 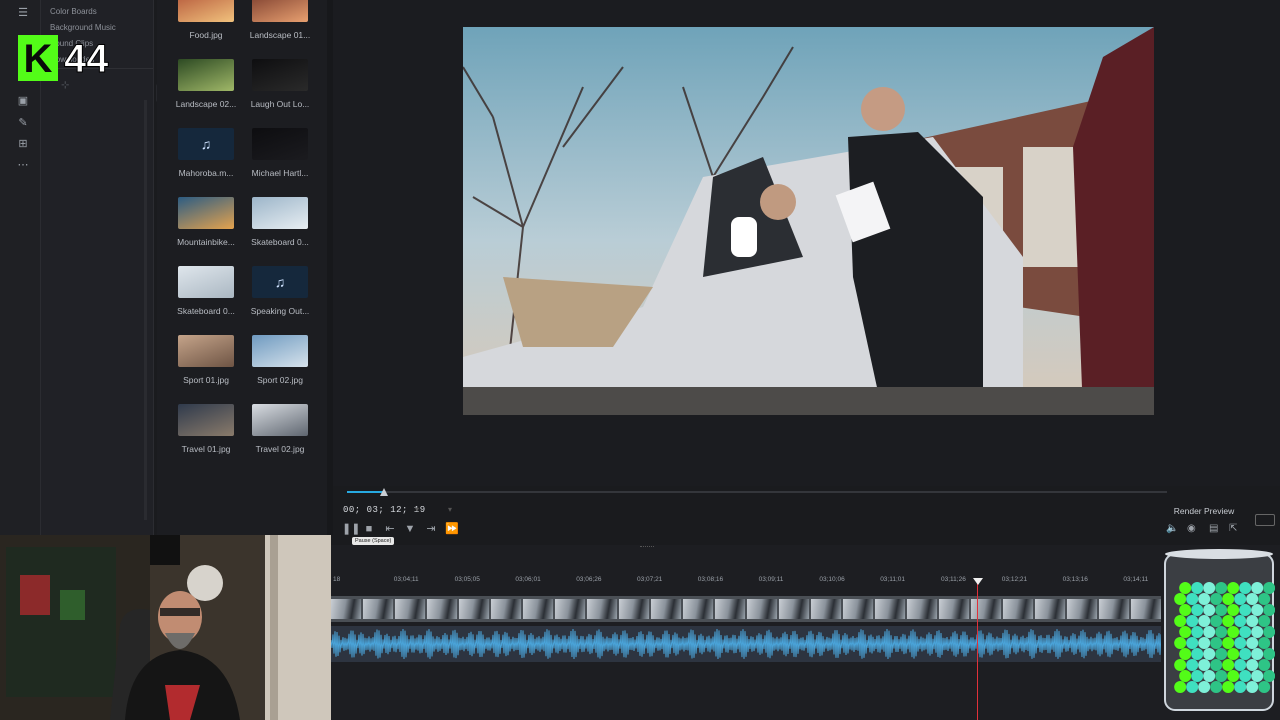 I want to click on video-track, so click(x=746, y=609).